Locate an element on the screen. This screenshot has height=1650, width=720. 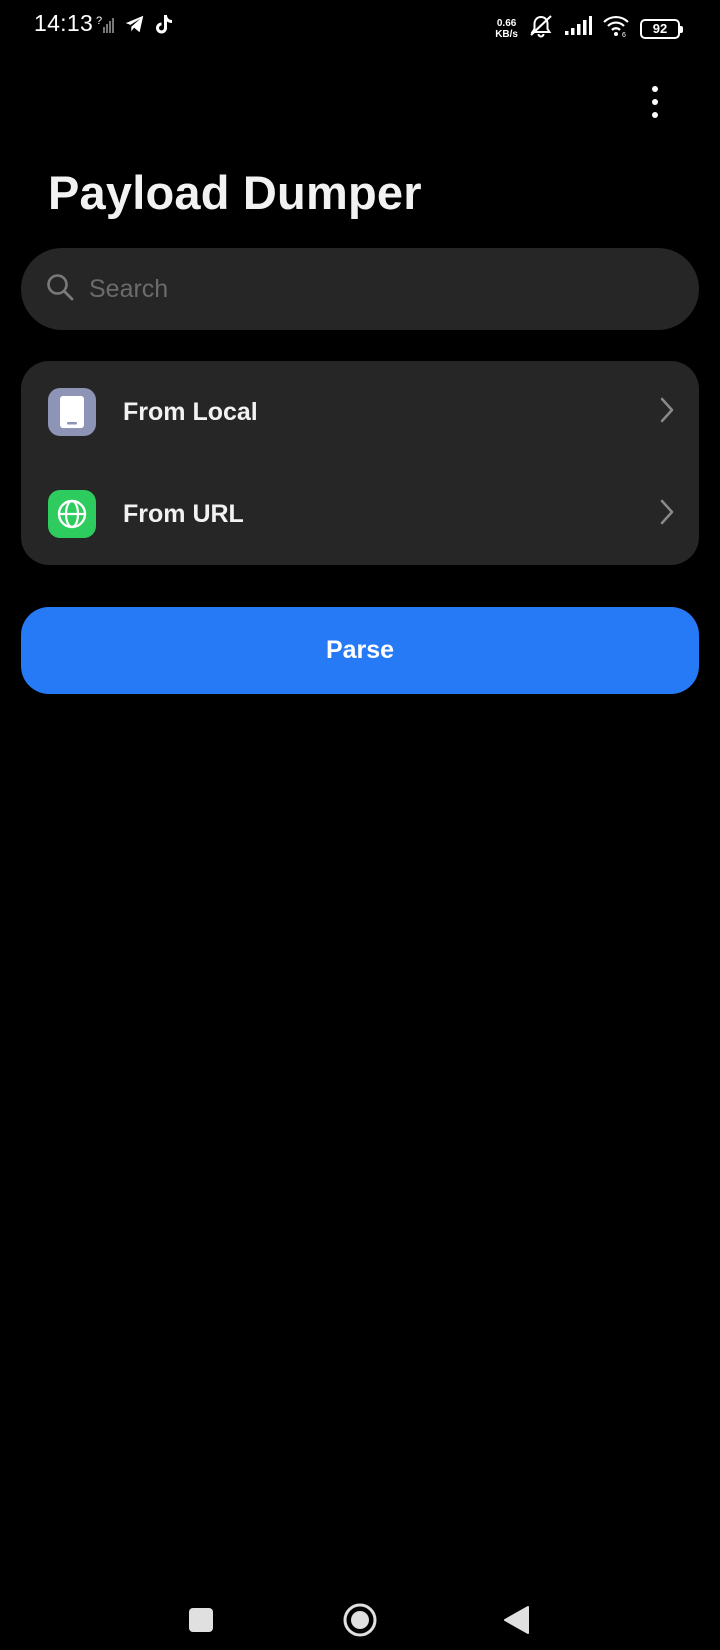
battery-level: 92 is located at coordinates (660, 28).